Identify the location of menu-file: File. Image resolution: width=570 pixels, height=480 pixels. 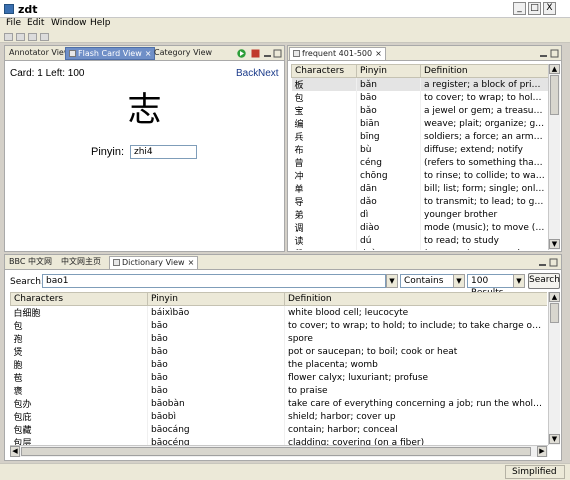
(13, 23).